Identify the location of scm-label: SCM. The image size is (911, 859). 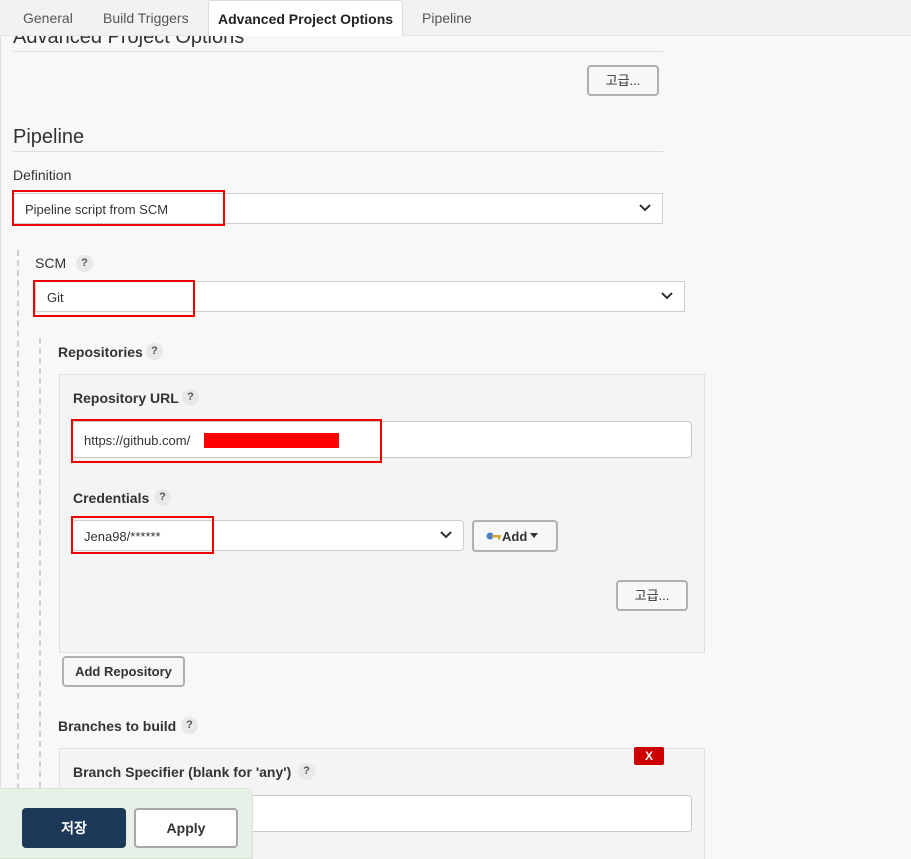
(51, 263).